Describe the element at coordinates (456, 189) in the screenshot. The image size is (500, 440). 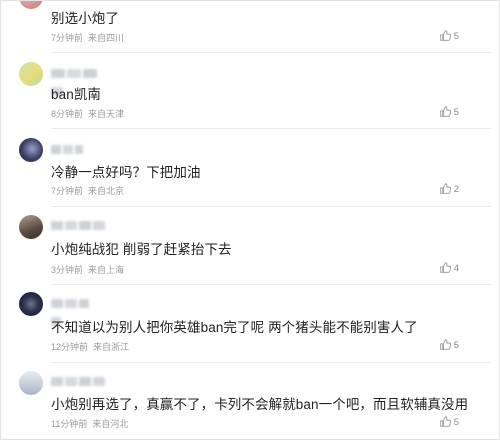
I see `like-count: 2` at that location.